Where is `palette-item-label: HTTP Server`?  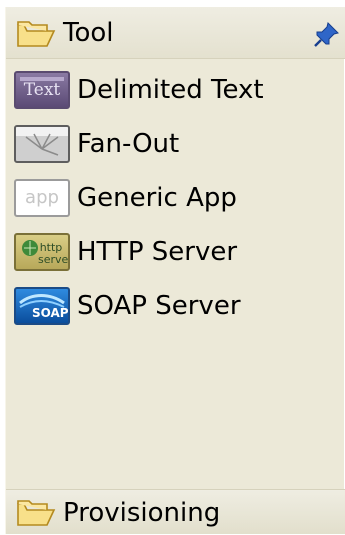
palette-item-label: HTTP Server is located at coordinates (157, 252).